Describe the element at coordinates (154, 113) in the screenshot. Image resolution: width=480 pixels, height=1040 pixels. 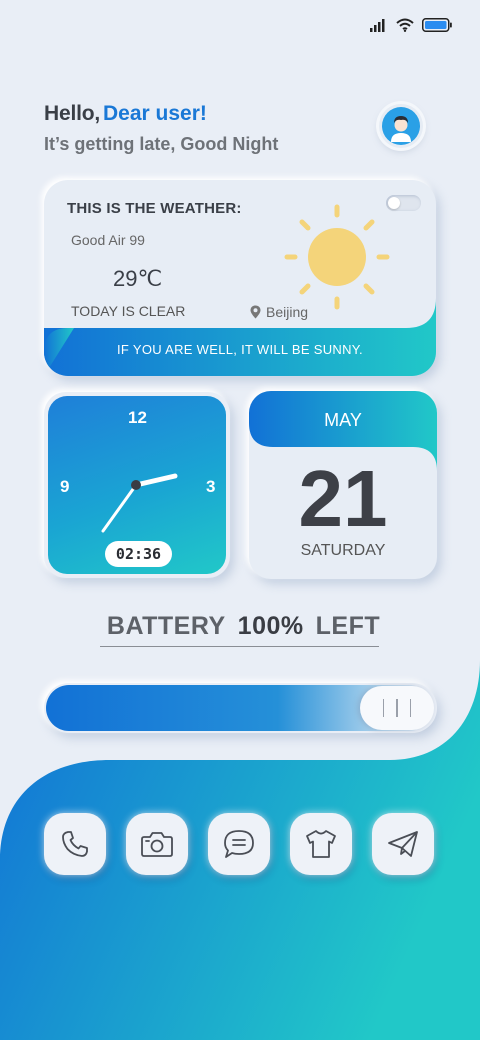
I see `greeting-user: Dear user!` at that location.